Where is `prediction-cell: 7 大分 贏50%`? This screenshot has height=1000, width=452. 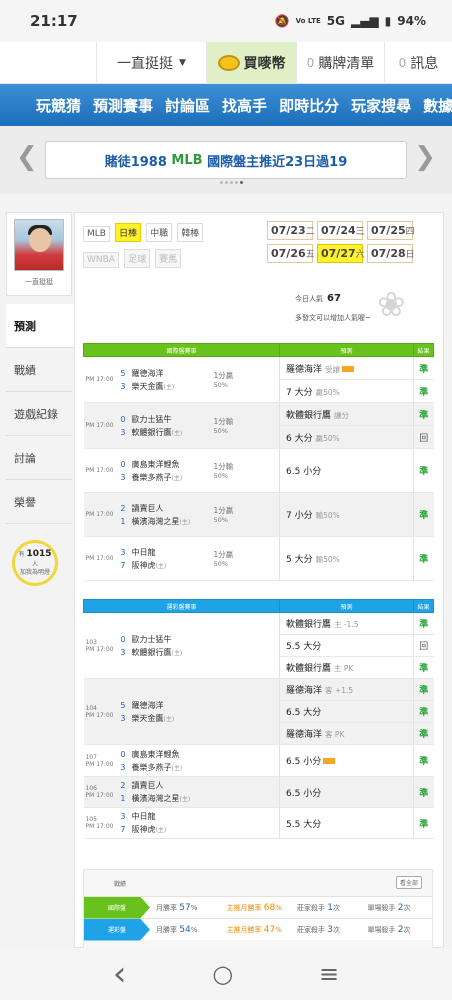 prediction-cell: 7 大分 贏50% is located at coordinates (347, 391).